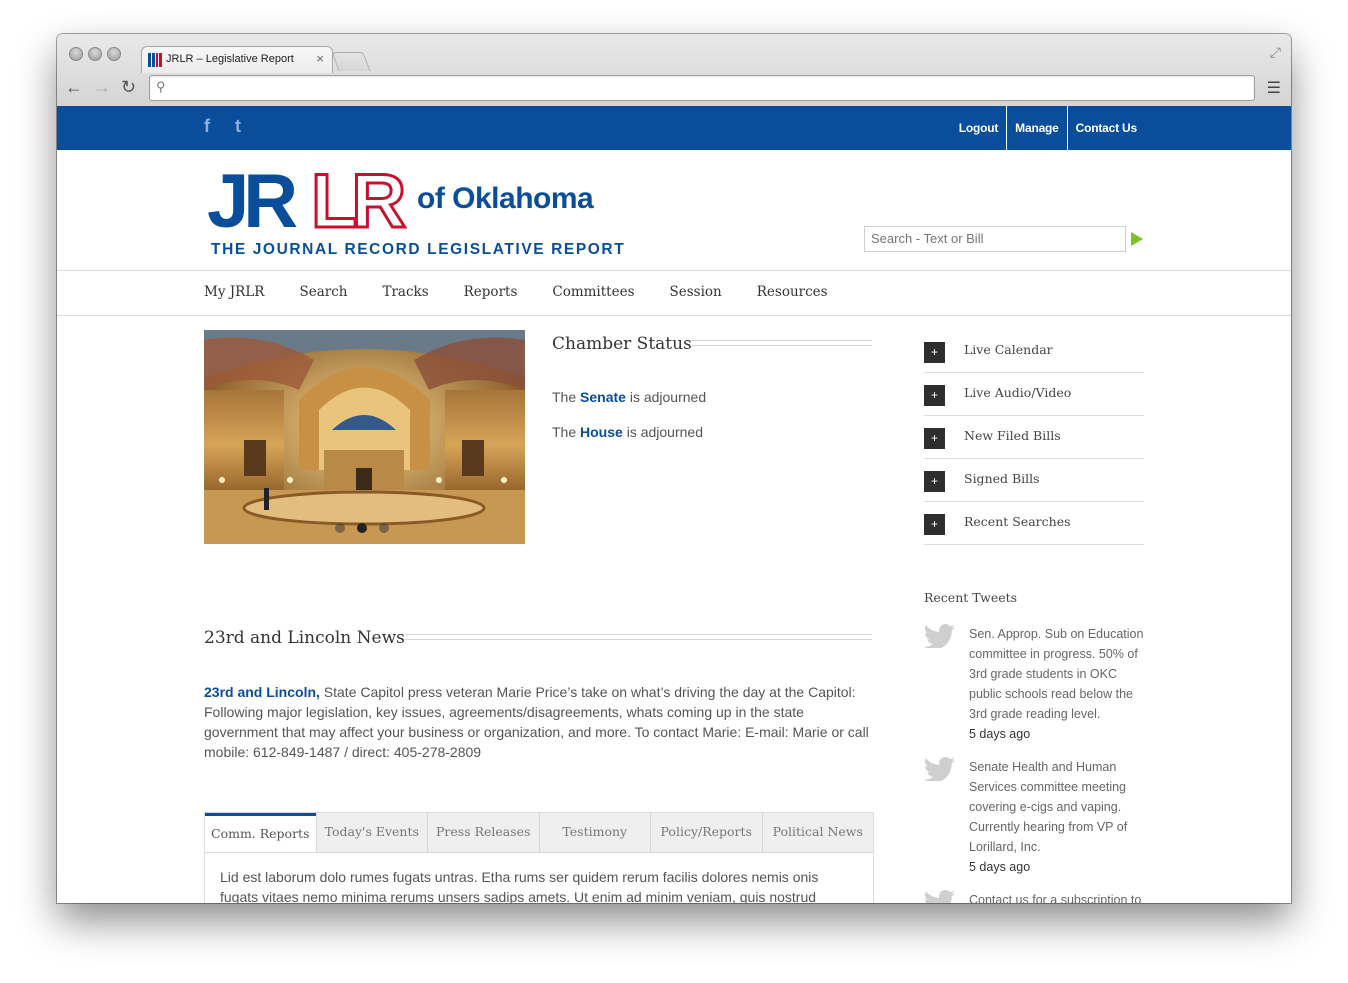  I want to click on capitol-rotunda-image, so click(364, 437).